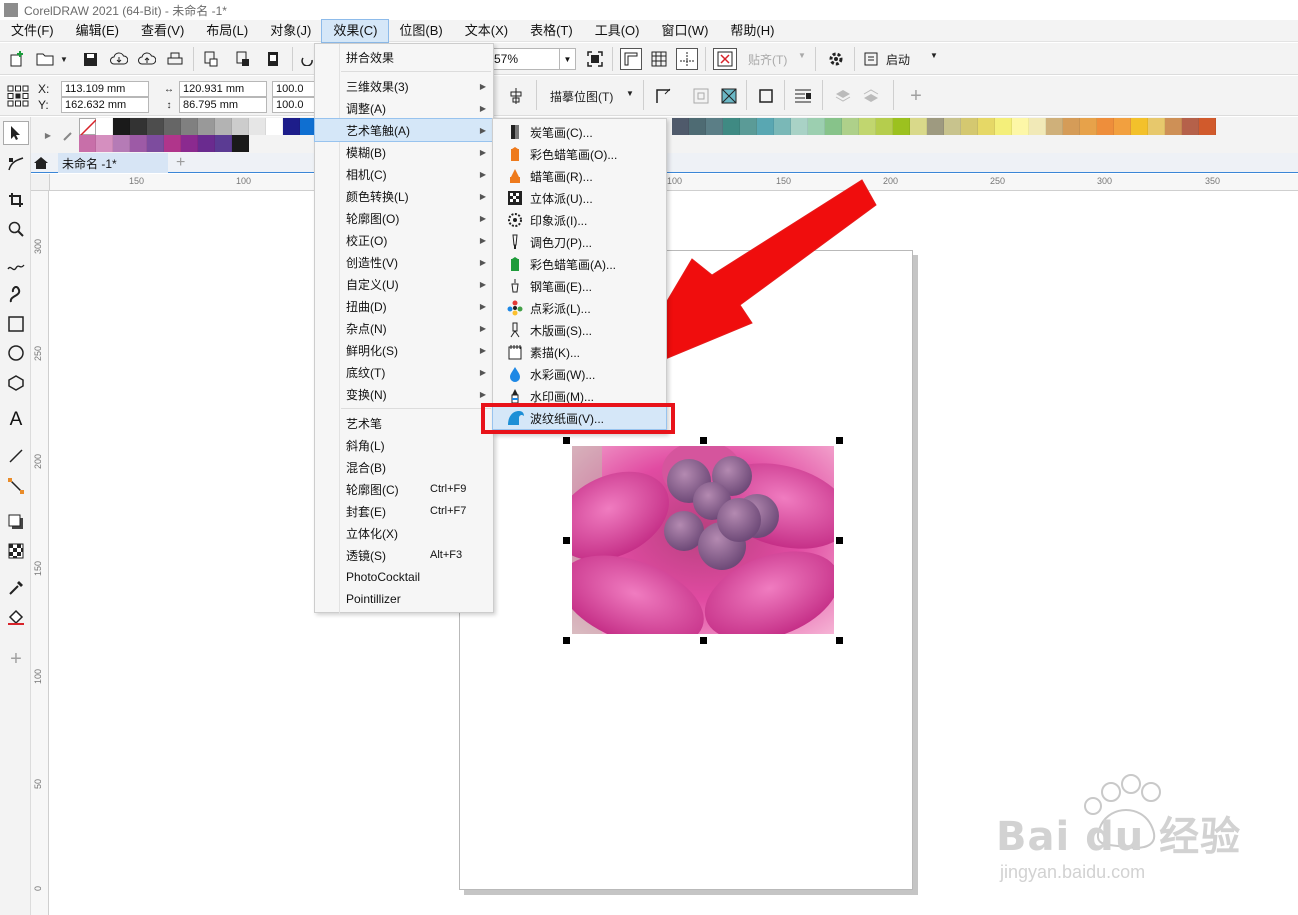 This screenshot has height=915, width=1298. I want to click on menu-file: 文件(F), so click(32, 31).